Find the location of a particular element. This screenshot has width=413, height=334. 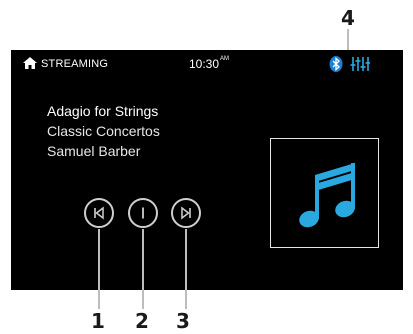

clock: 10:30AM is located at coordinates (209, 63).